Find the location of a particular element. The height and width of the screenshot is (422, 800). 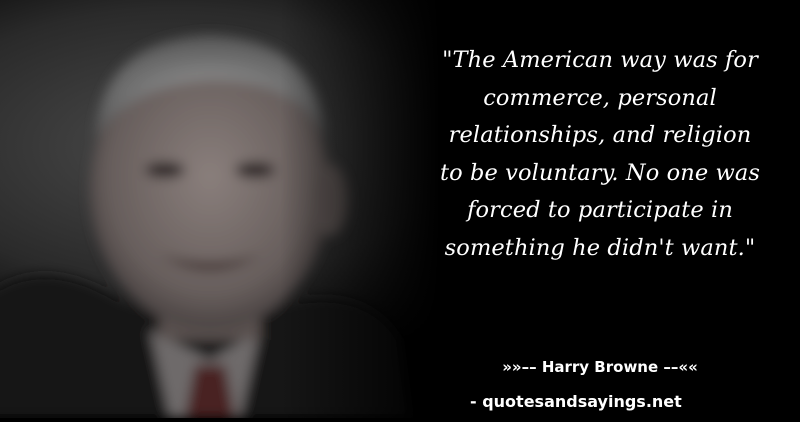

quote-line: commerce, personal is located at coordinates (600, 97).